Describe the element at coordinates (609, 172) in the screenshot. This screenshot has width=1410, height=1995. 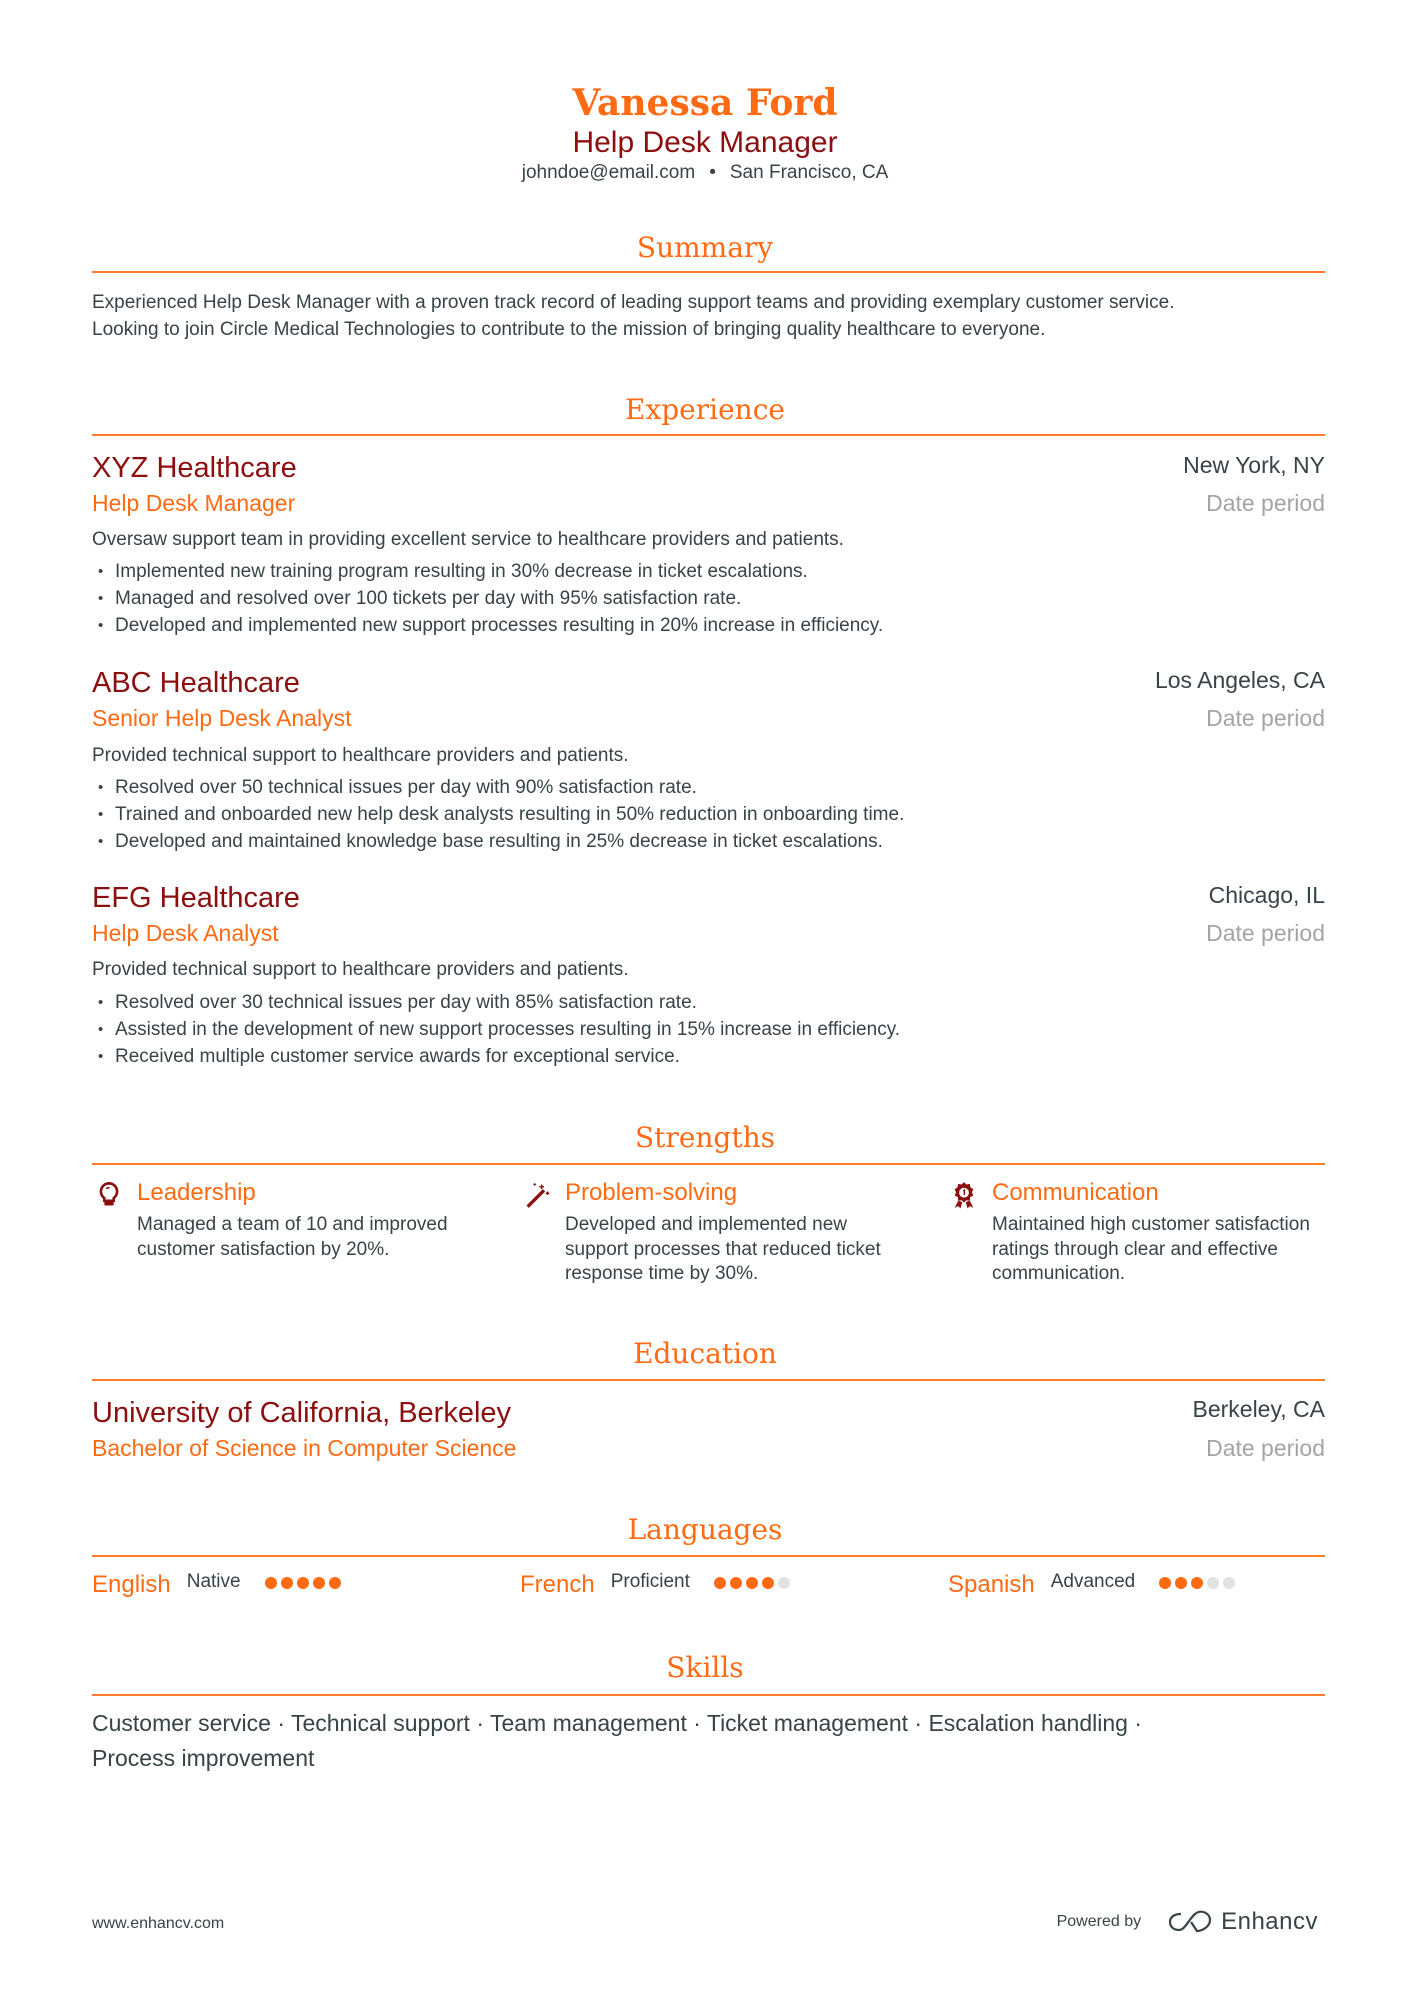
I see `email: johndoe@email.com` at that location.